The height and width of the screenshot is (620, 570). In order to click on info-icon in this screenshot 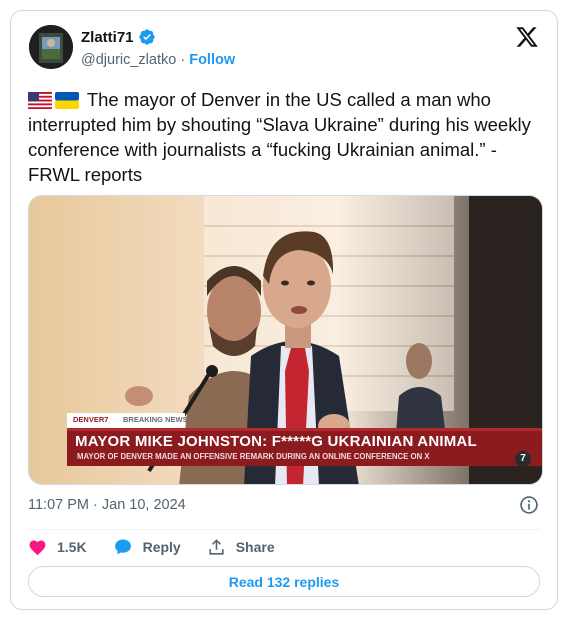, I will do `click(529, 505)`.